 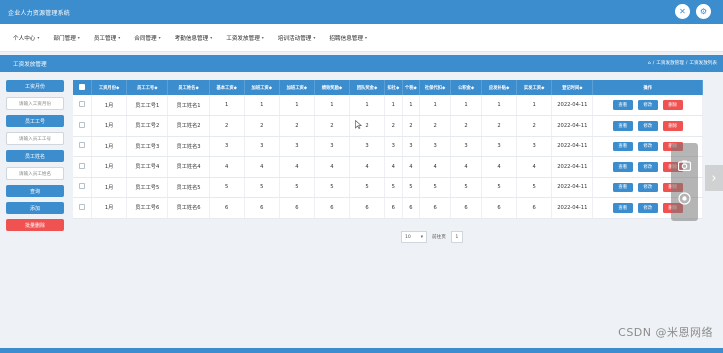 What do you see at coordinates (35, 225) in the screenshot?
I see `batch-delete-button: 批量删除` at bounding box center [35, 225].